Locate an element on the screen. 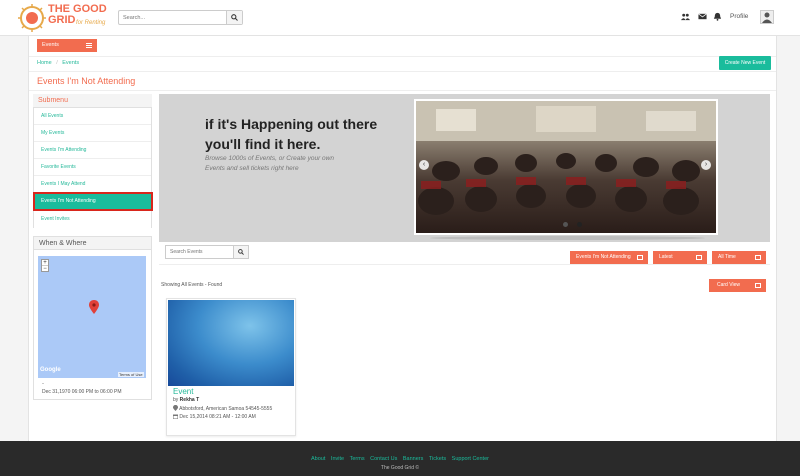 This screenshot has height=476, width=800. footer-link-about: About is located at coordinates (318, 459).